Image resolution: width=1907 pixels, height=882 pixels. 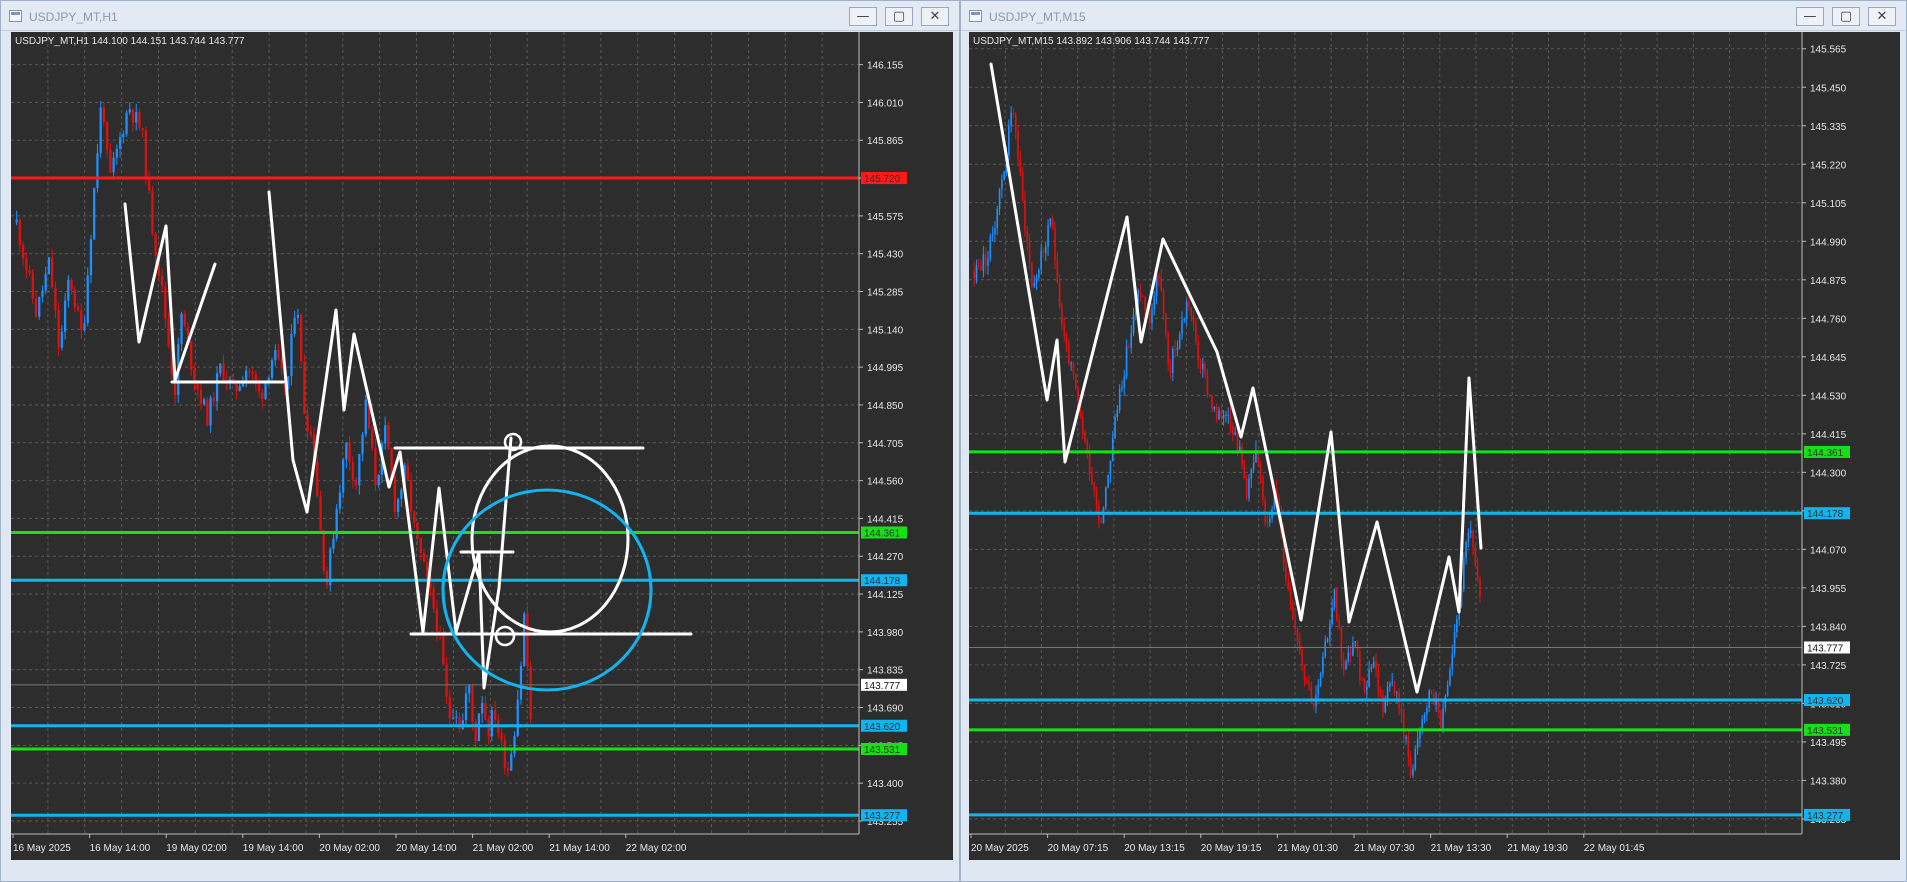 What do you see at coordinates (1828, 358) in the screenshot?
I see `price-tick-label: 144.645` at bounding box center [1828, 358].